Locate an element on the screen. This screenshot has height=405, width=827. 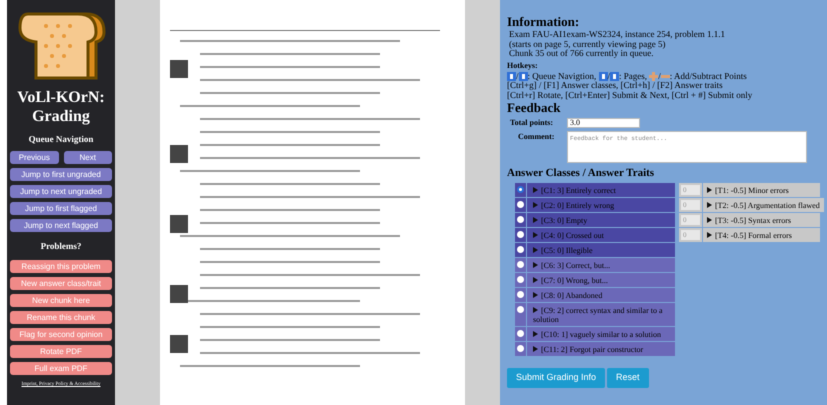
plus-key-icon is located at coordinates (653, 76).